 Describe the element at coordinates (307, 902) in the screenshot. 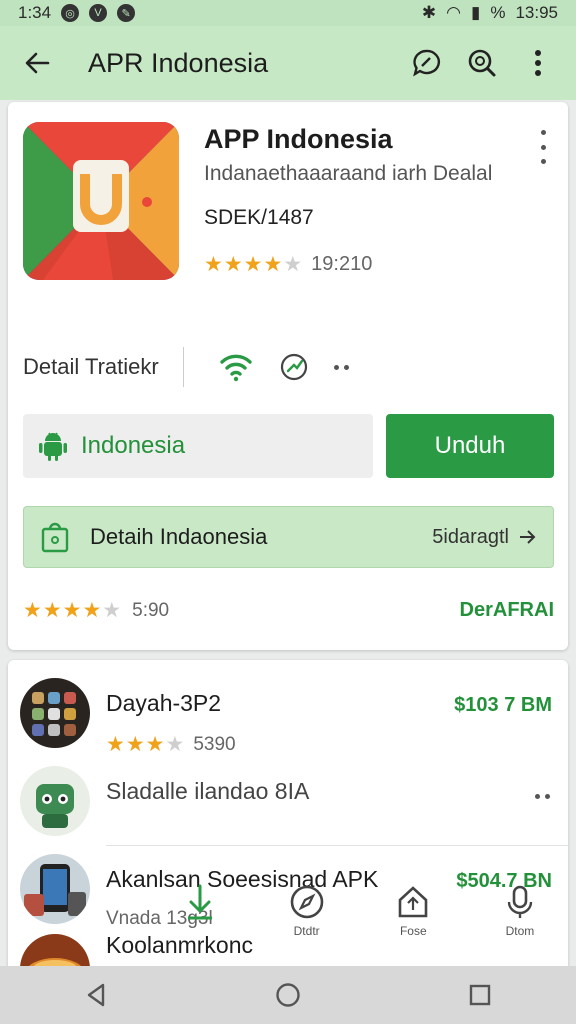

I see `explore-icon` at that location.